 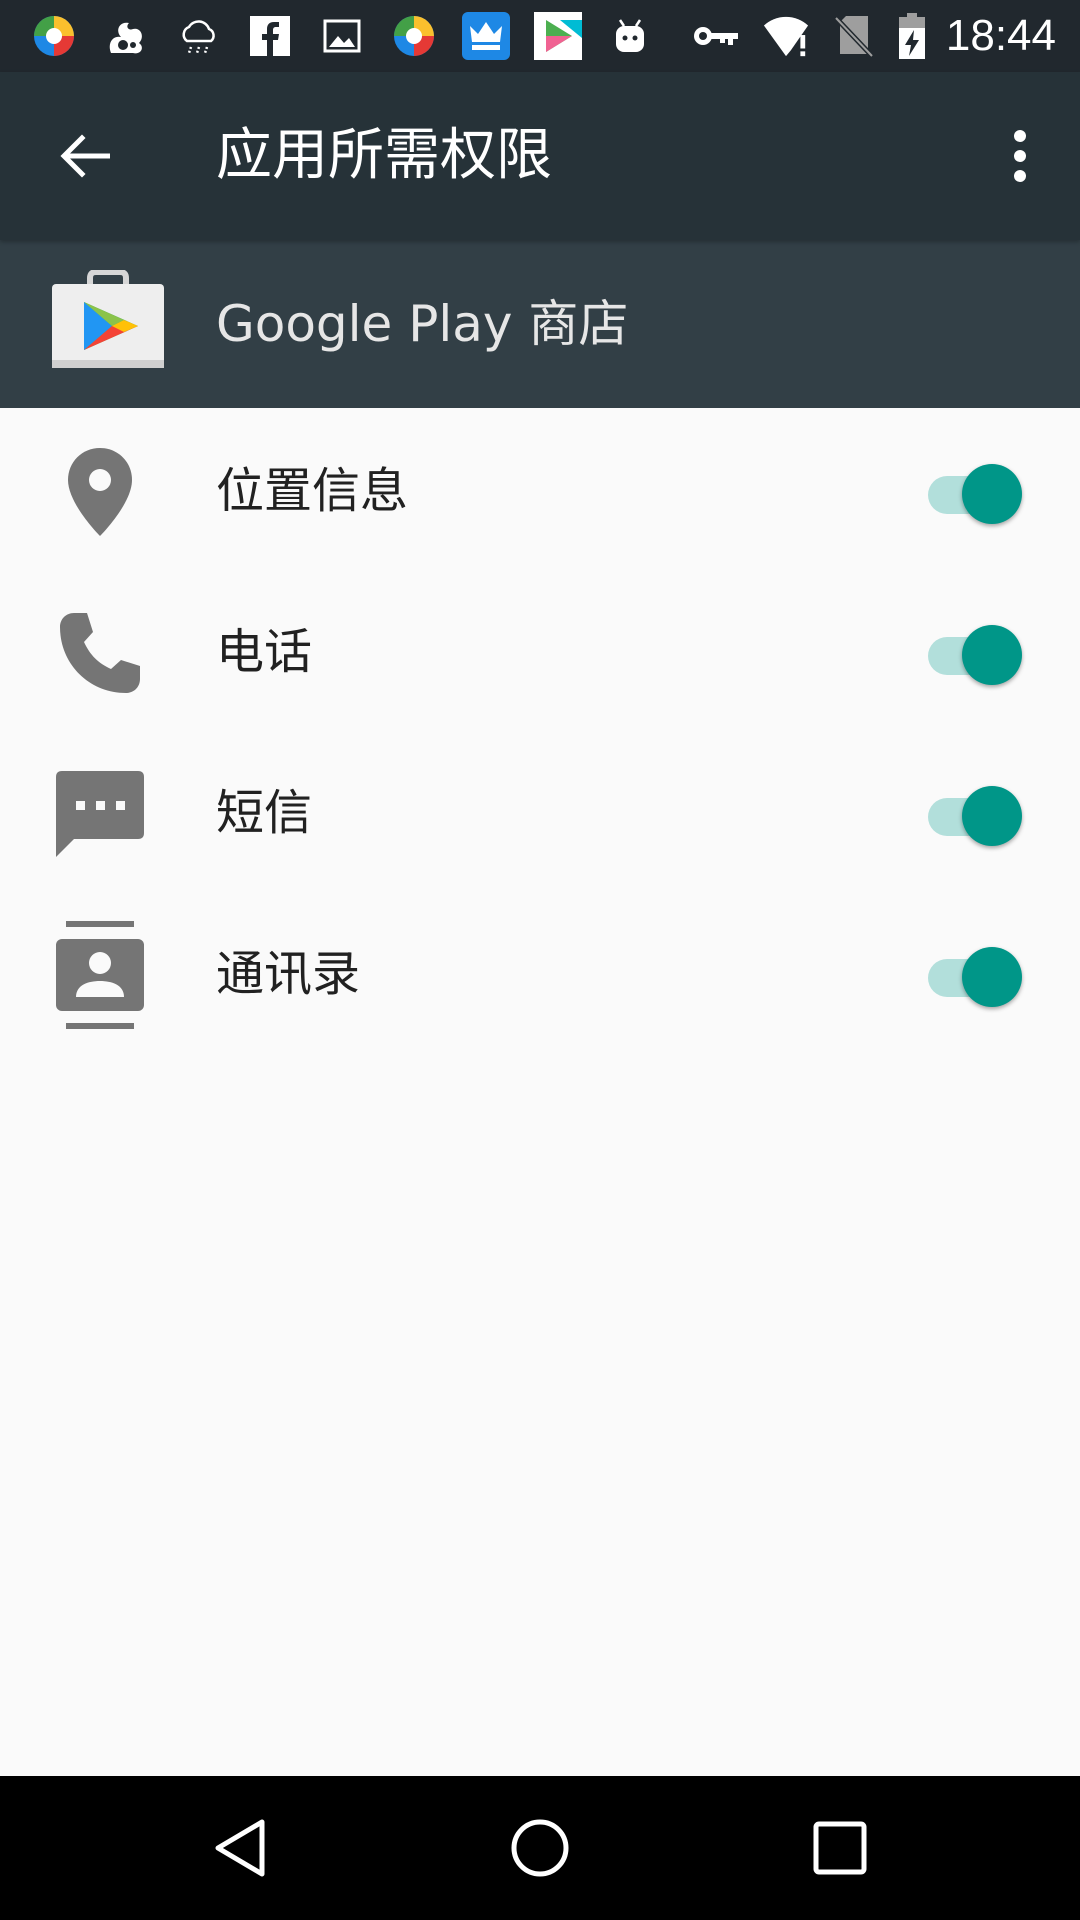 I want to click on nav-home-icon, so click(x=540, y=1848).